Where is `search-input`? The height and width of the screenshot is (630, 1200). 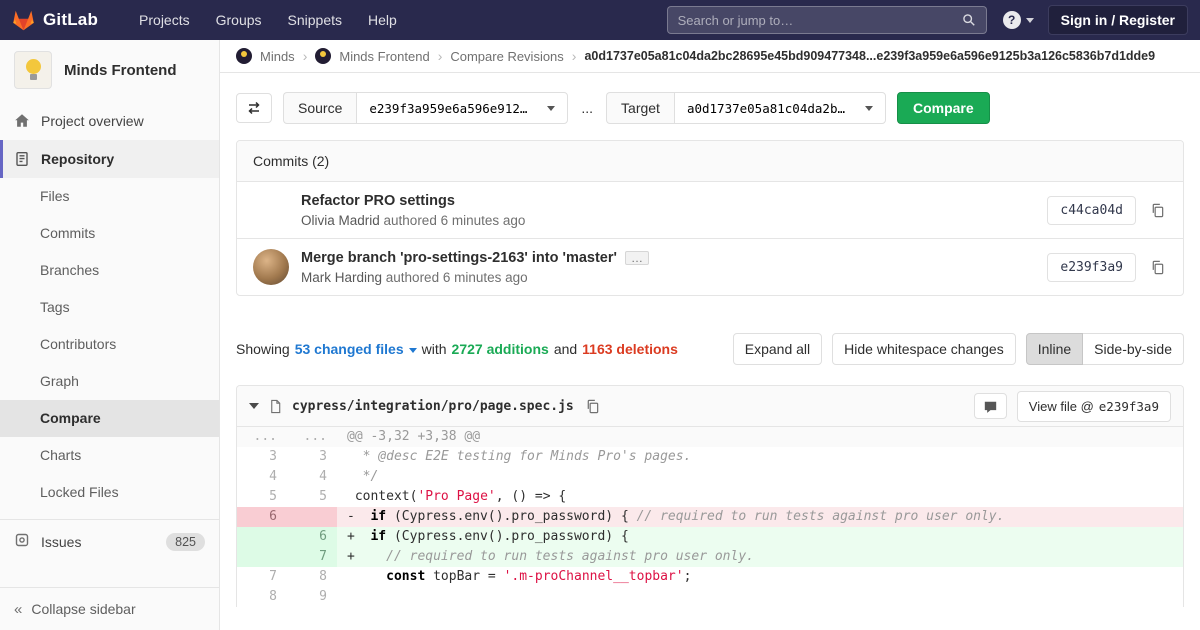
search-input is located at coordinates (819, 20).